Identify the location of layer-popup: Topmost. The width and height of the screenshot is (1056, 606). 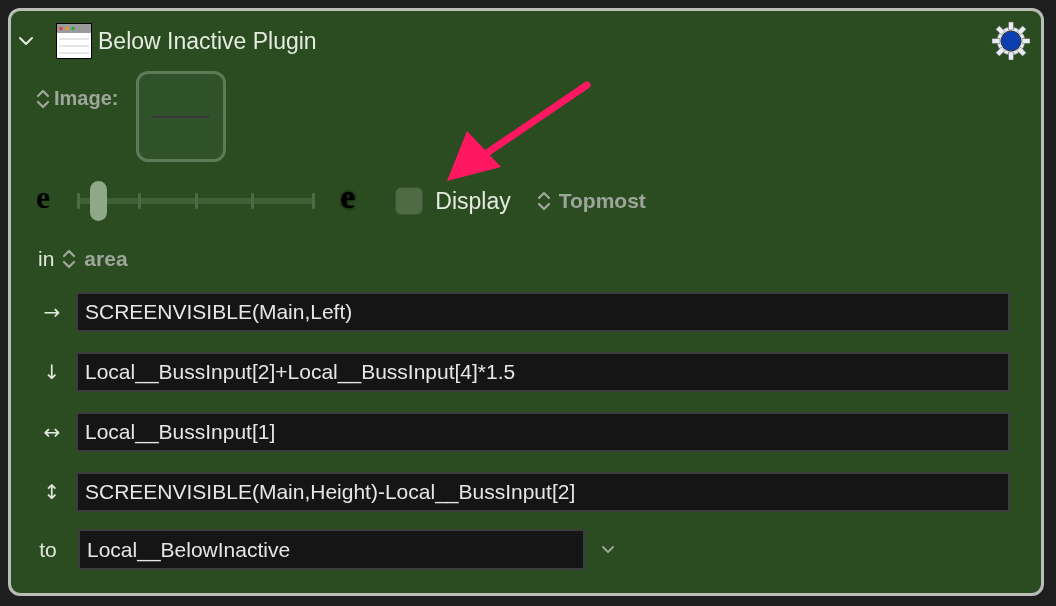
(602, 201).